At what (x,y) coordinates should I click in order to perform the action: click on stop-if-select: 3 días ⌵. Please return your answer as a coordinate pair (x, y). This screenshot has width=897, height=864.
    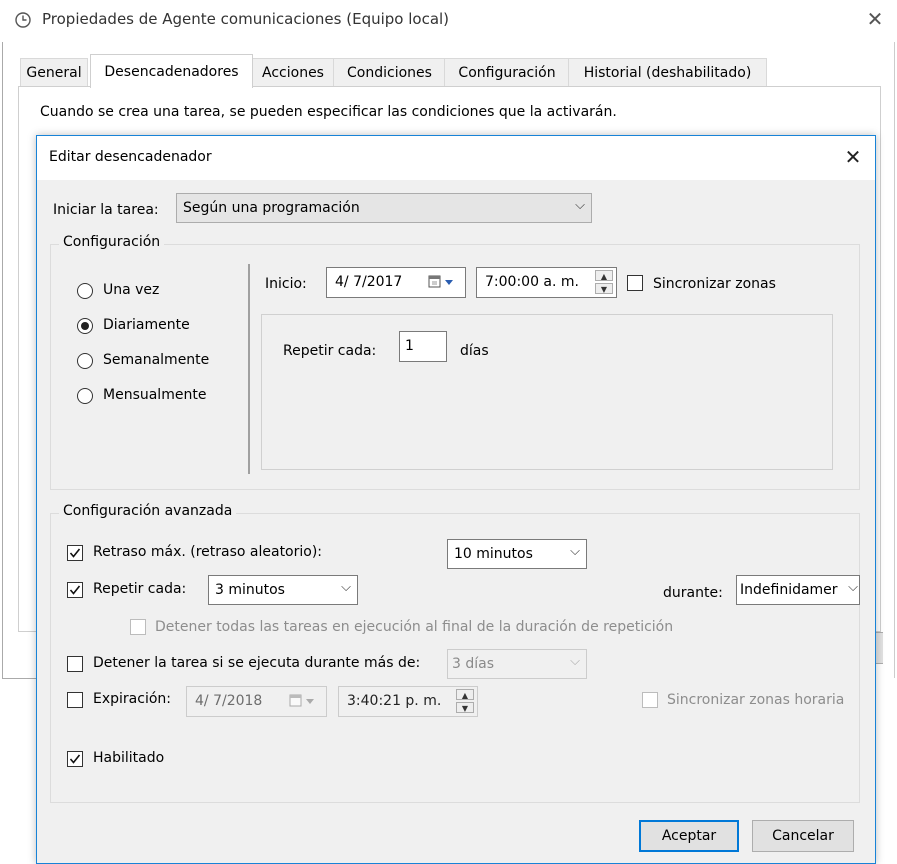
    Looking at the image, I should click on (517, 664).